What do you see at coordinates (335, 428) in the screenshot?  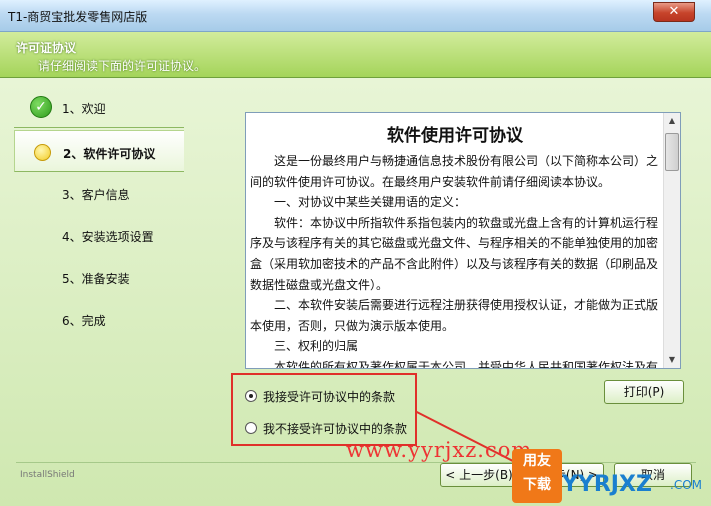 I see `decline-label: 我不接受许可协议中的条款` at bounding box center [335, 428].